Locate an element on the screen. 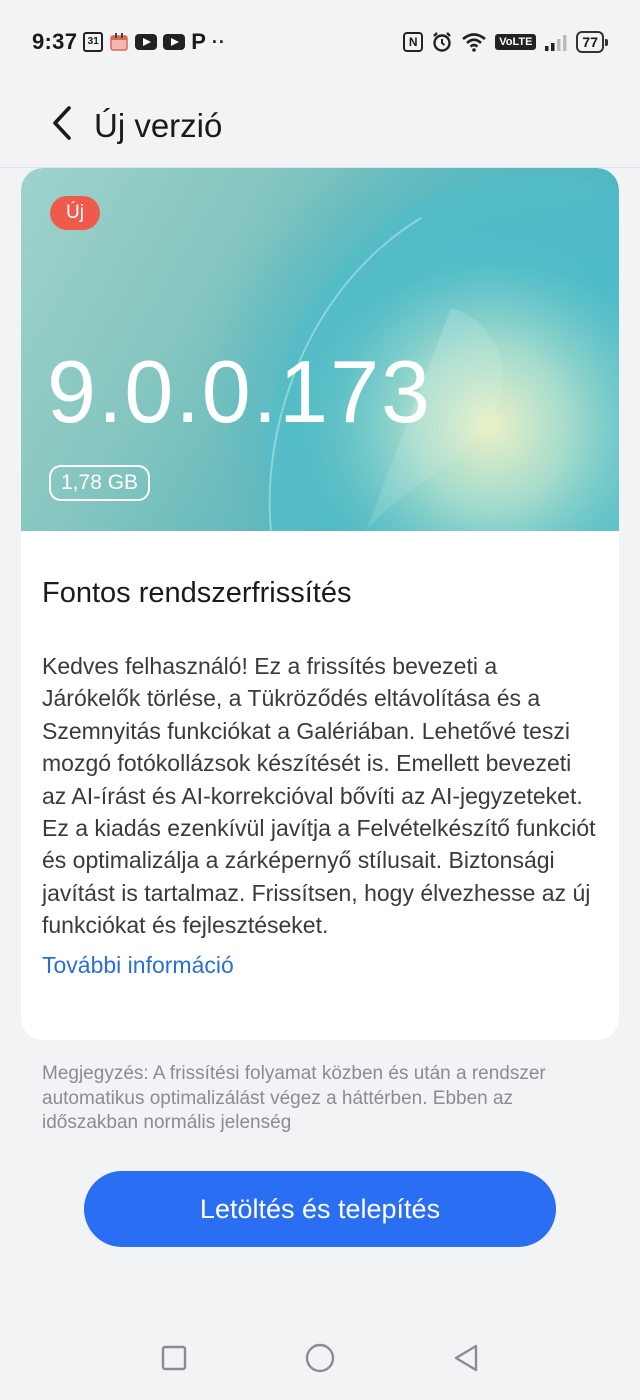 The image size is (640, 1400). back-triangle-icon is located at coordinates (466, 1360).